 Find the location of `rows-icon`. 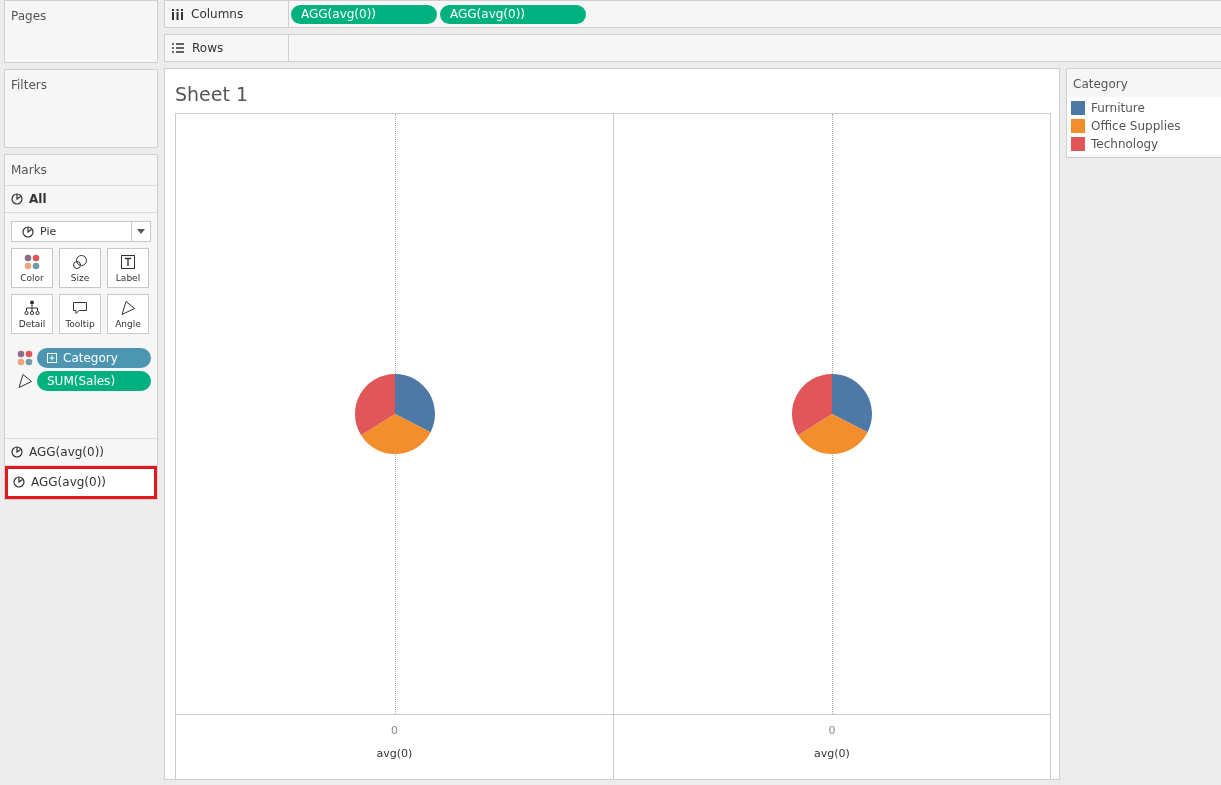

rows-icon is located at coordinates (178, 48).